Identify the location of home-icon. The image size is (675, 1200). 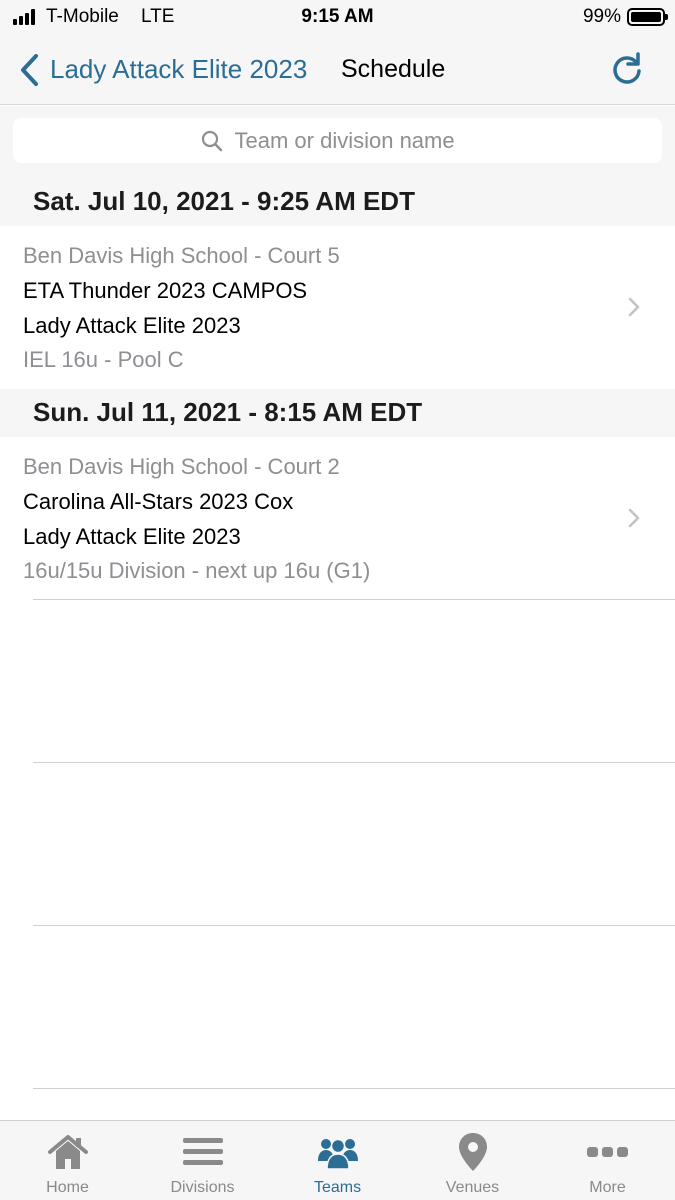
(68, 1152).